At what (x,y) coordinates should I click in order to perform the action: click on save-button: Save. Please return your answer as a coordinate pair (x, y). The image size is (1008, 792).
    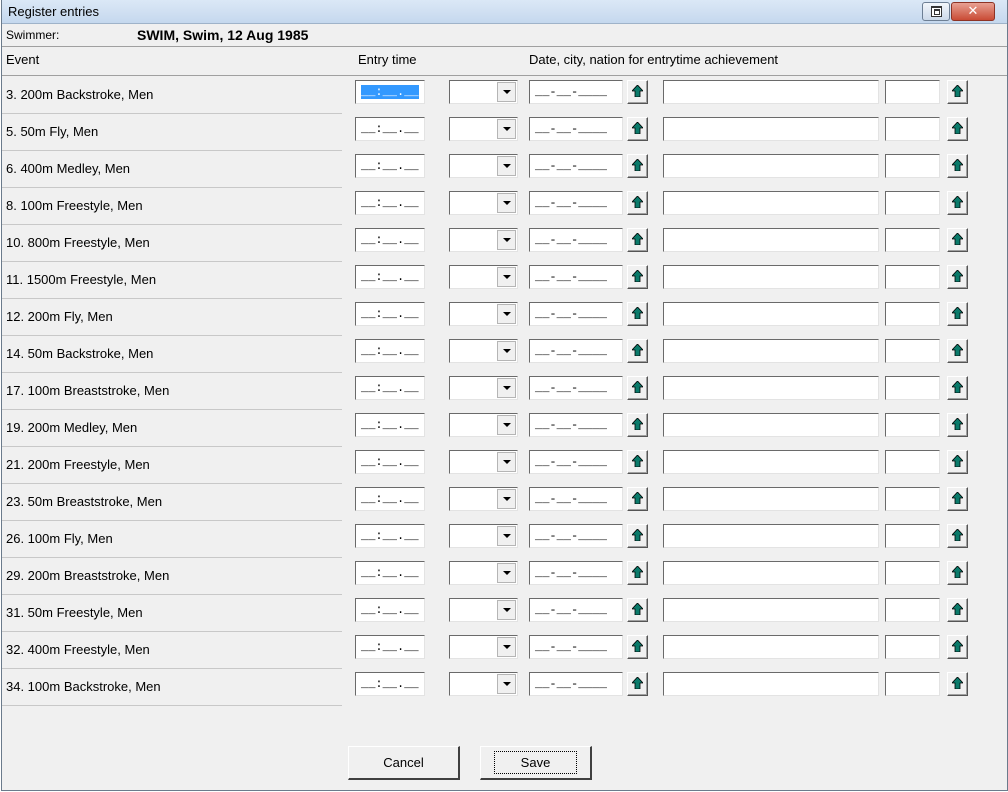
    Looking at the image, I should click on (536, 763).